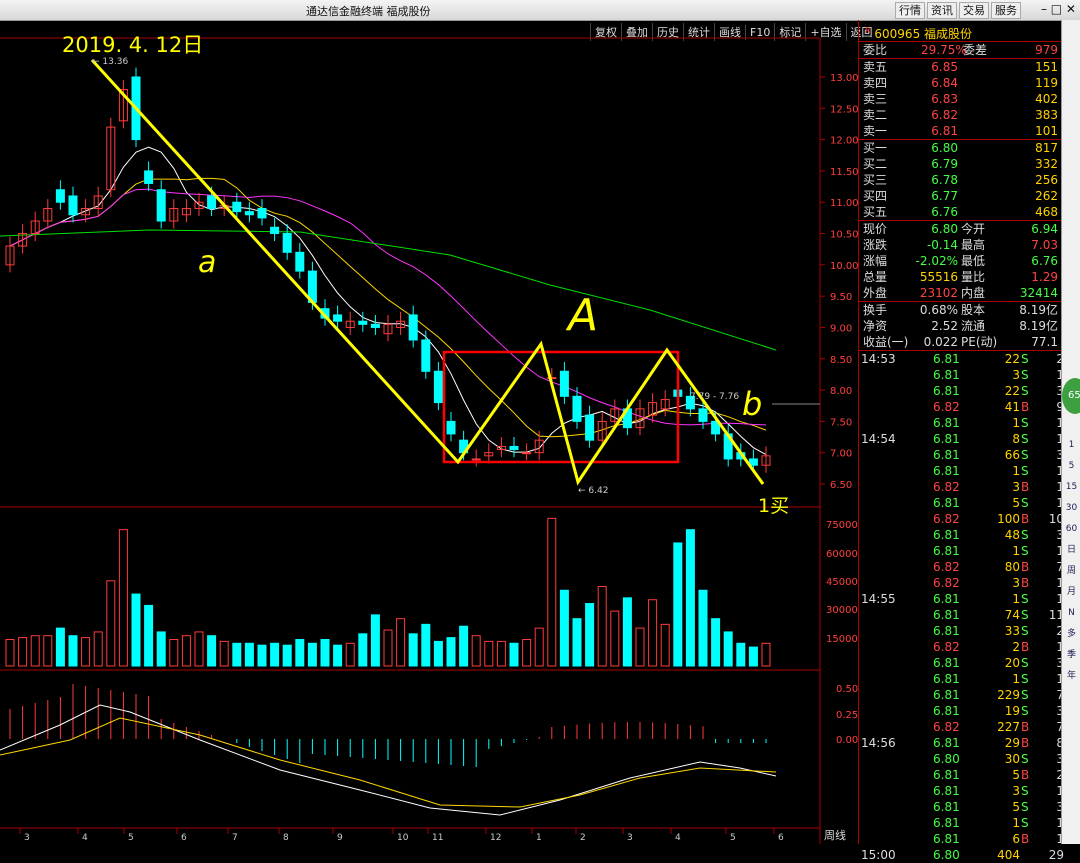 The image size is (1080, 863). Describe the element at coordinates (961, 503) in the screenshot. I see `tick-row: 6.815S1` at that location.